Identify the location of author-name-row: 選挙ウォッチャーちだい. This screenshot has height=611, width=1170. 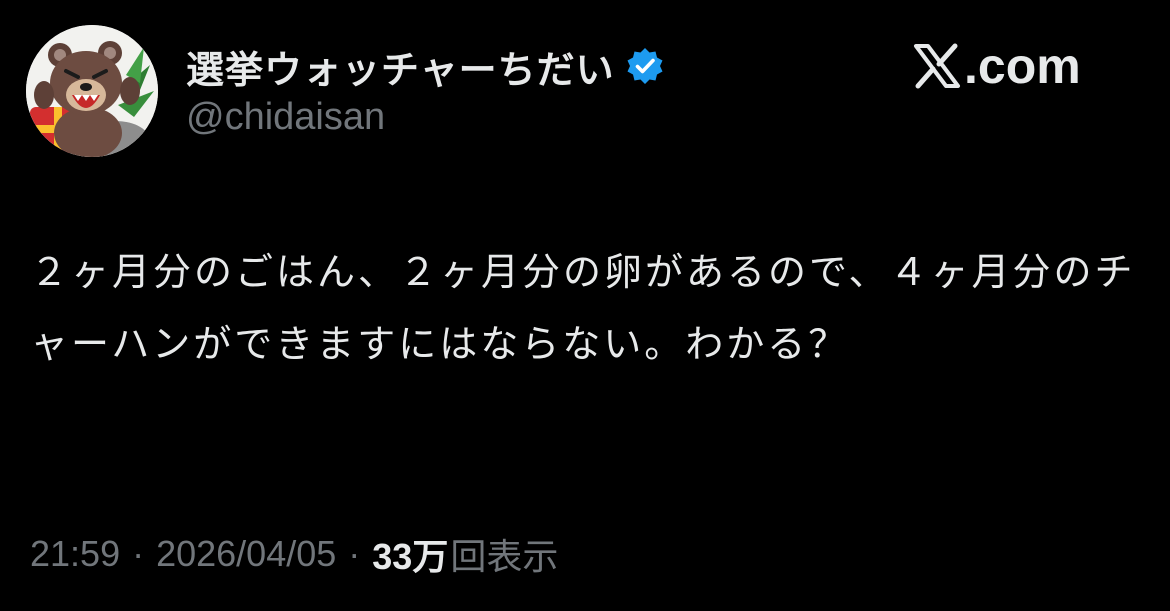
(425, 66).